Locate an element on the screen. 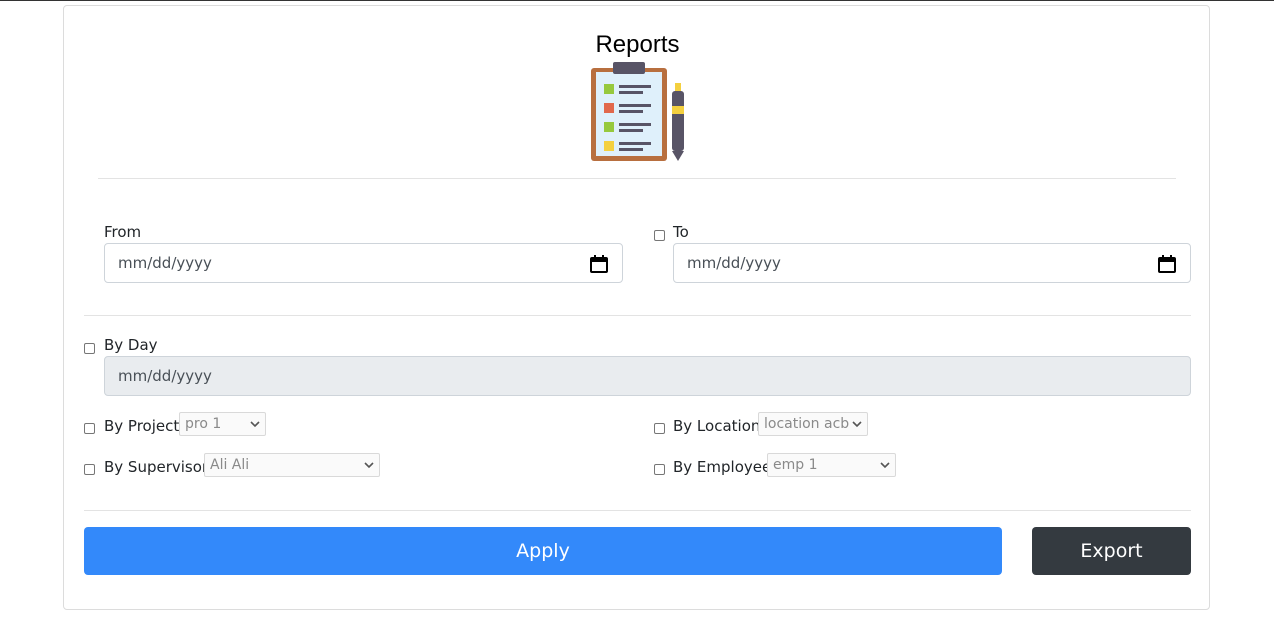 This screenshot has height=620, width=1274. by-day-checkbox is located at coordinates (89, 348).